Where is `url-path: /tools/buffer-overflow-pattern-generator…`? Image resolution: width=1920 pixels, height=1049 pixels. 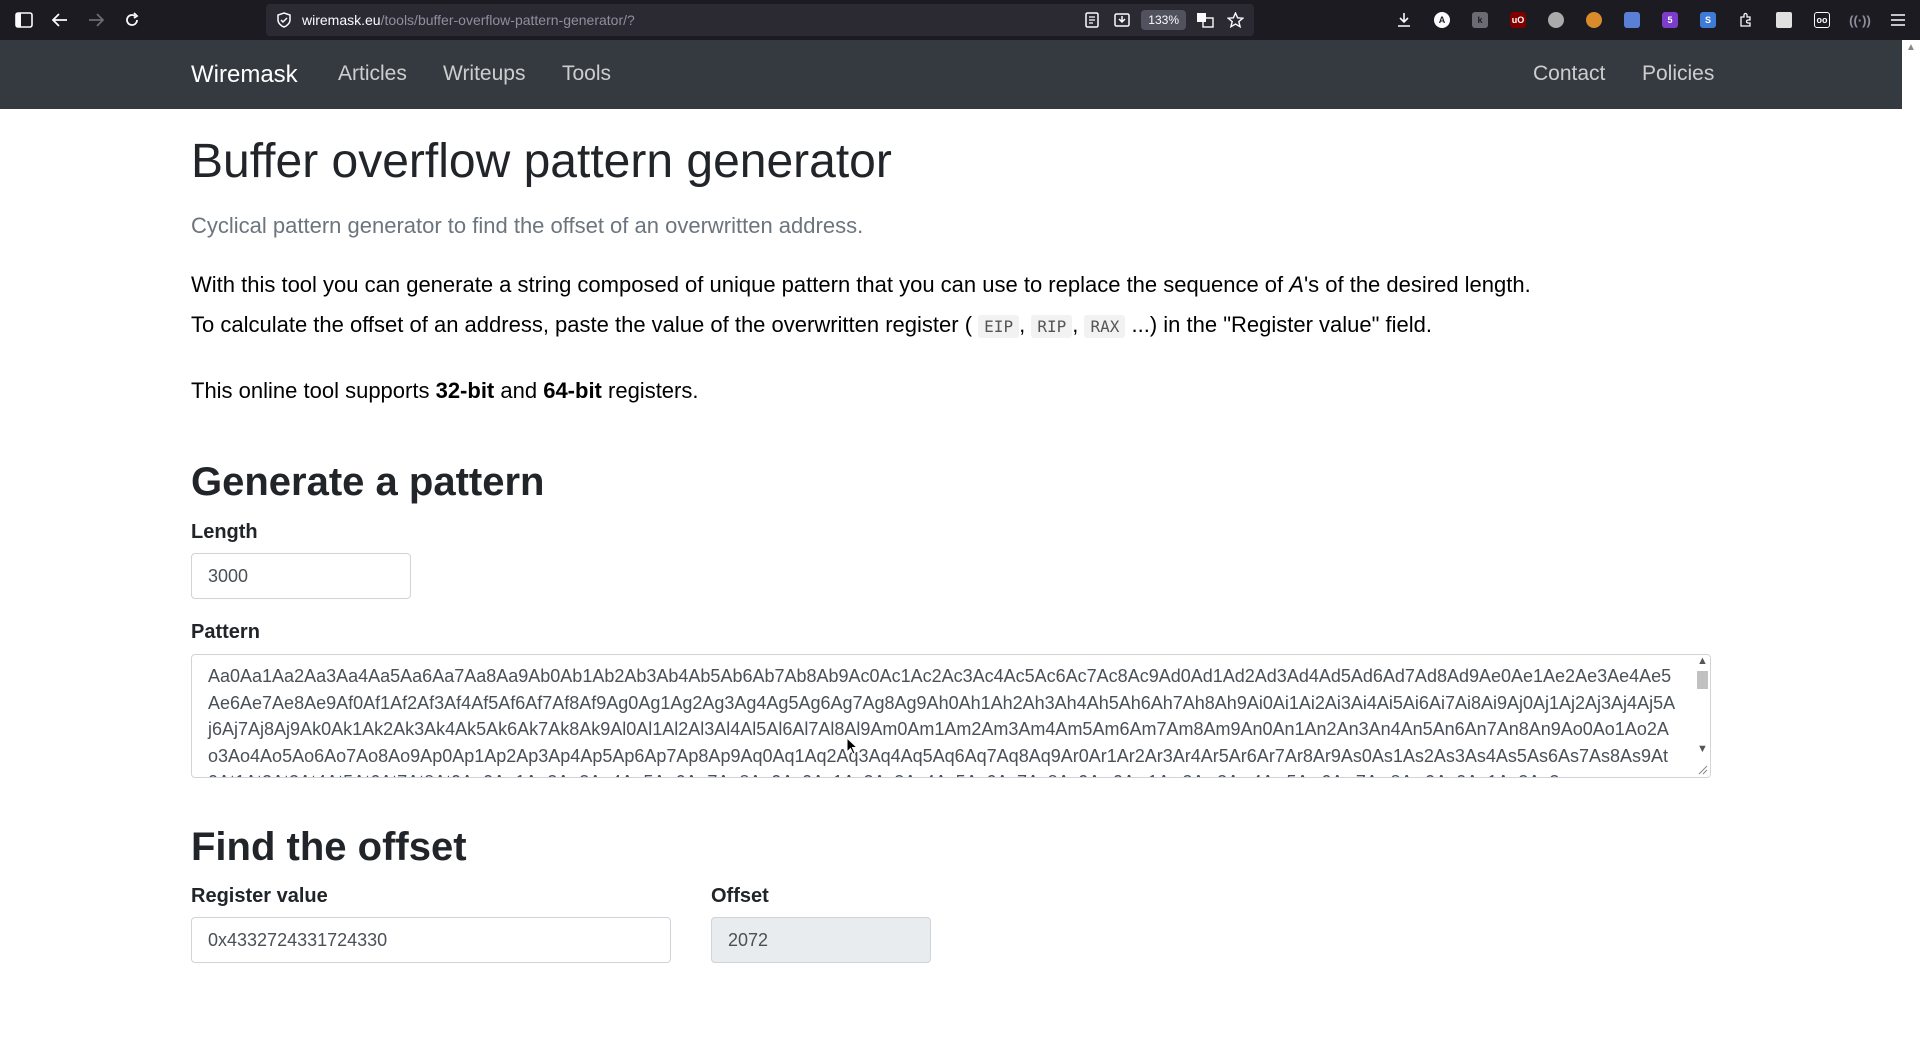
url-path: /tools/buffer-overflow-pattern-generator… is located at coordinates (507, 20).